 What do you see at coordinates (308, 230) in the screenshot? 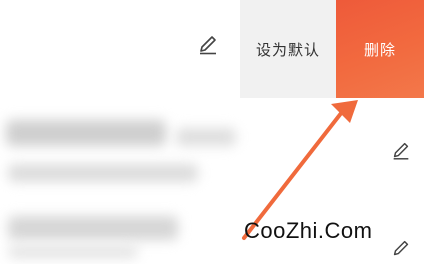
I see `watermark-text: CooZhi.Com` at bounding box center [308, 230].